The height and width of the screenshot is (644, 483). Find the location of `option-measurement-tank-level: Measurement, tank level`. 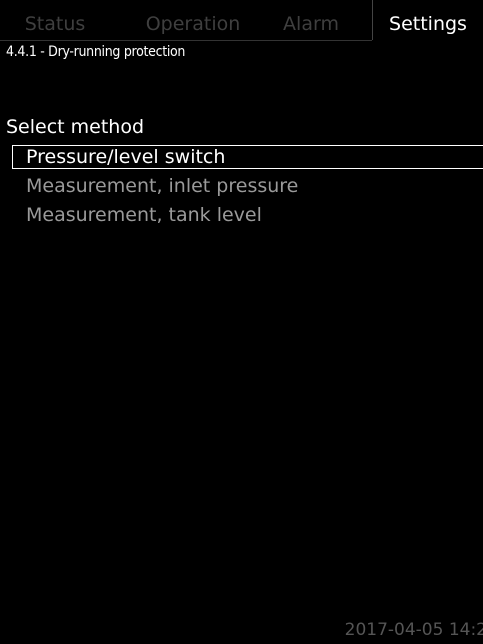

option-measurement-tank-level: Measurement, tank level is located at coordinates (247, 215).